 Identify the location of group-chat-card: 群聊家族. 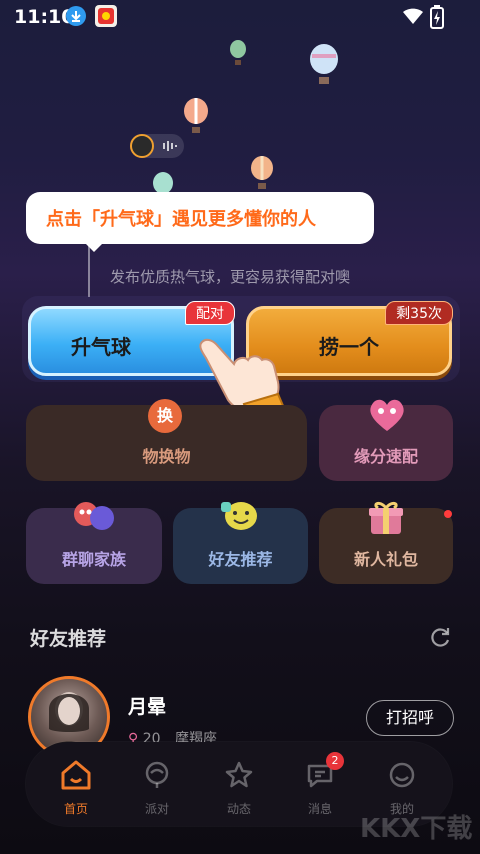
(94, 543).